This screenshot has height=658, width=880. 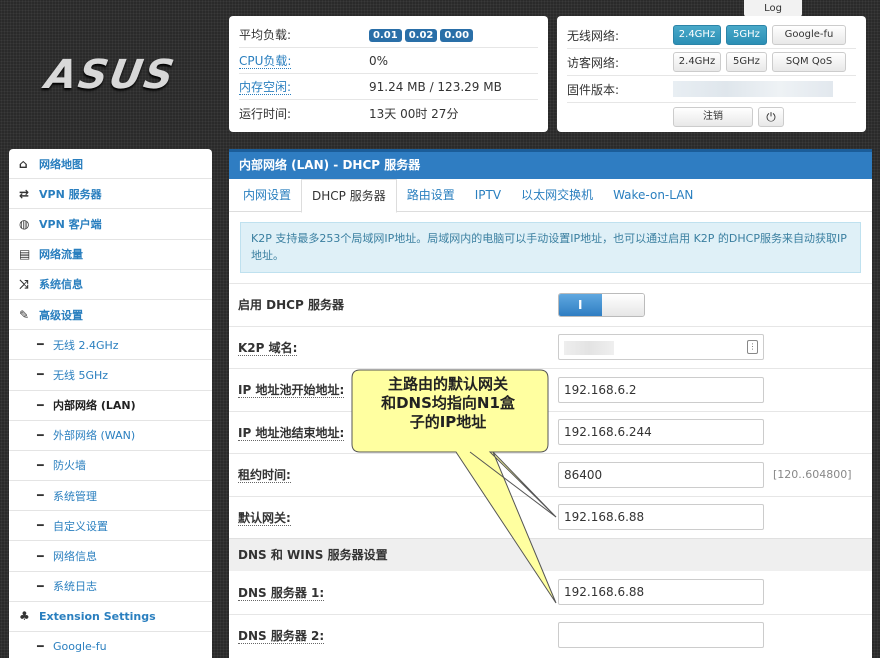 I want to click on firmware-row: 固件版本:, so click(x=711, y=89).